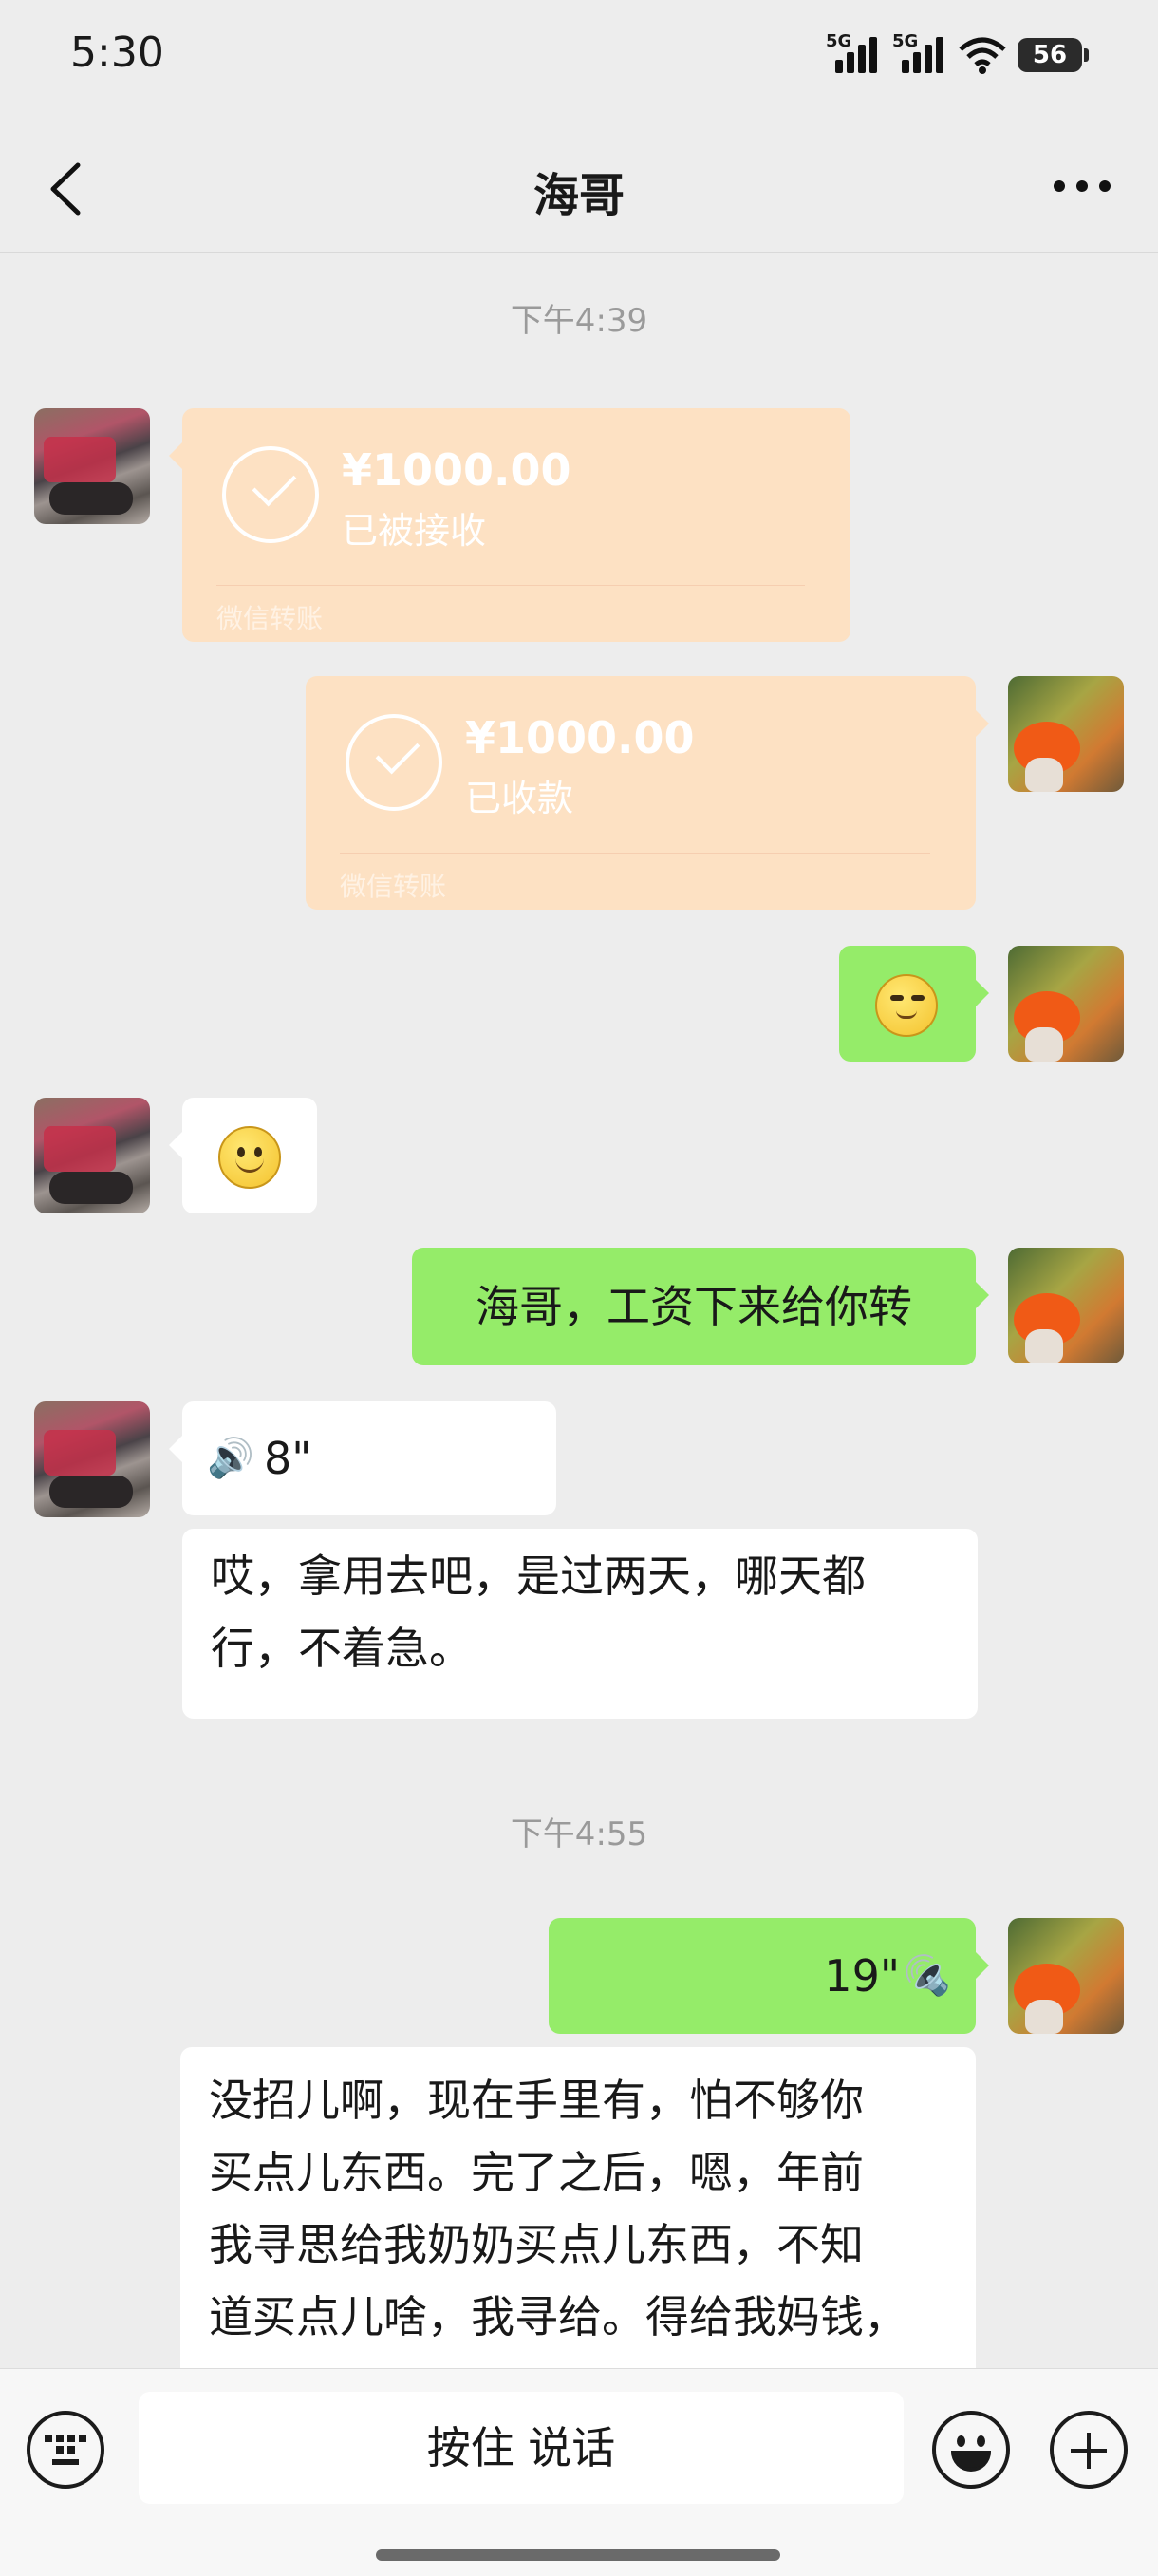 The image size is (1158, 2576). I want to click on voice-duration: 19", so click(862, 1976).